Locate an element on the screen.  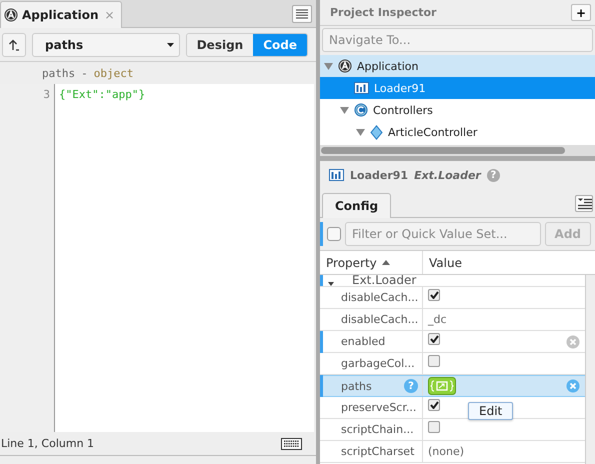
class-name: Ext.Loader is located at coordinates (447, 175).